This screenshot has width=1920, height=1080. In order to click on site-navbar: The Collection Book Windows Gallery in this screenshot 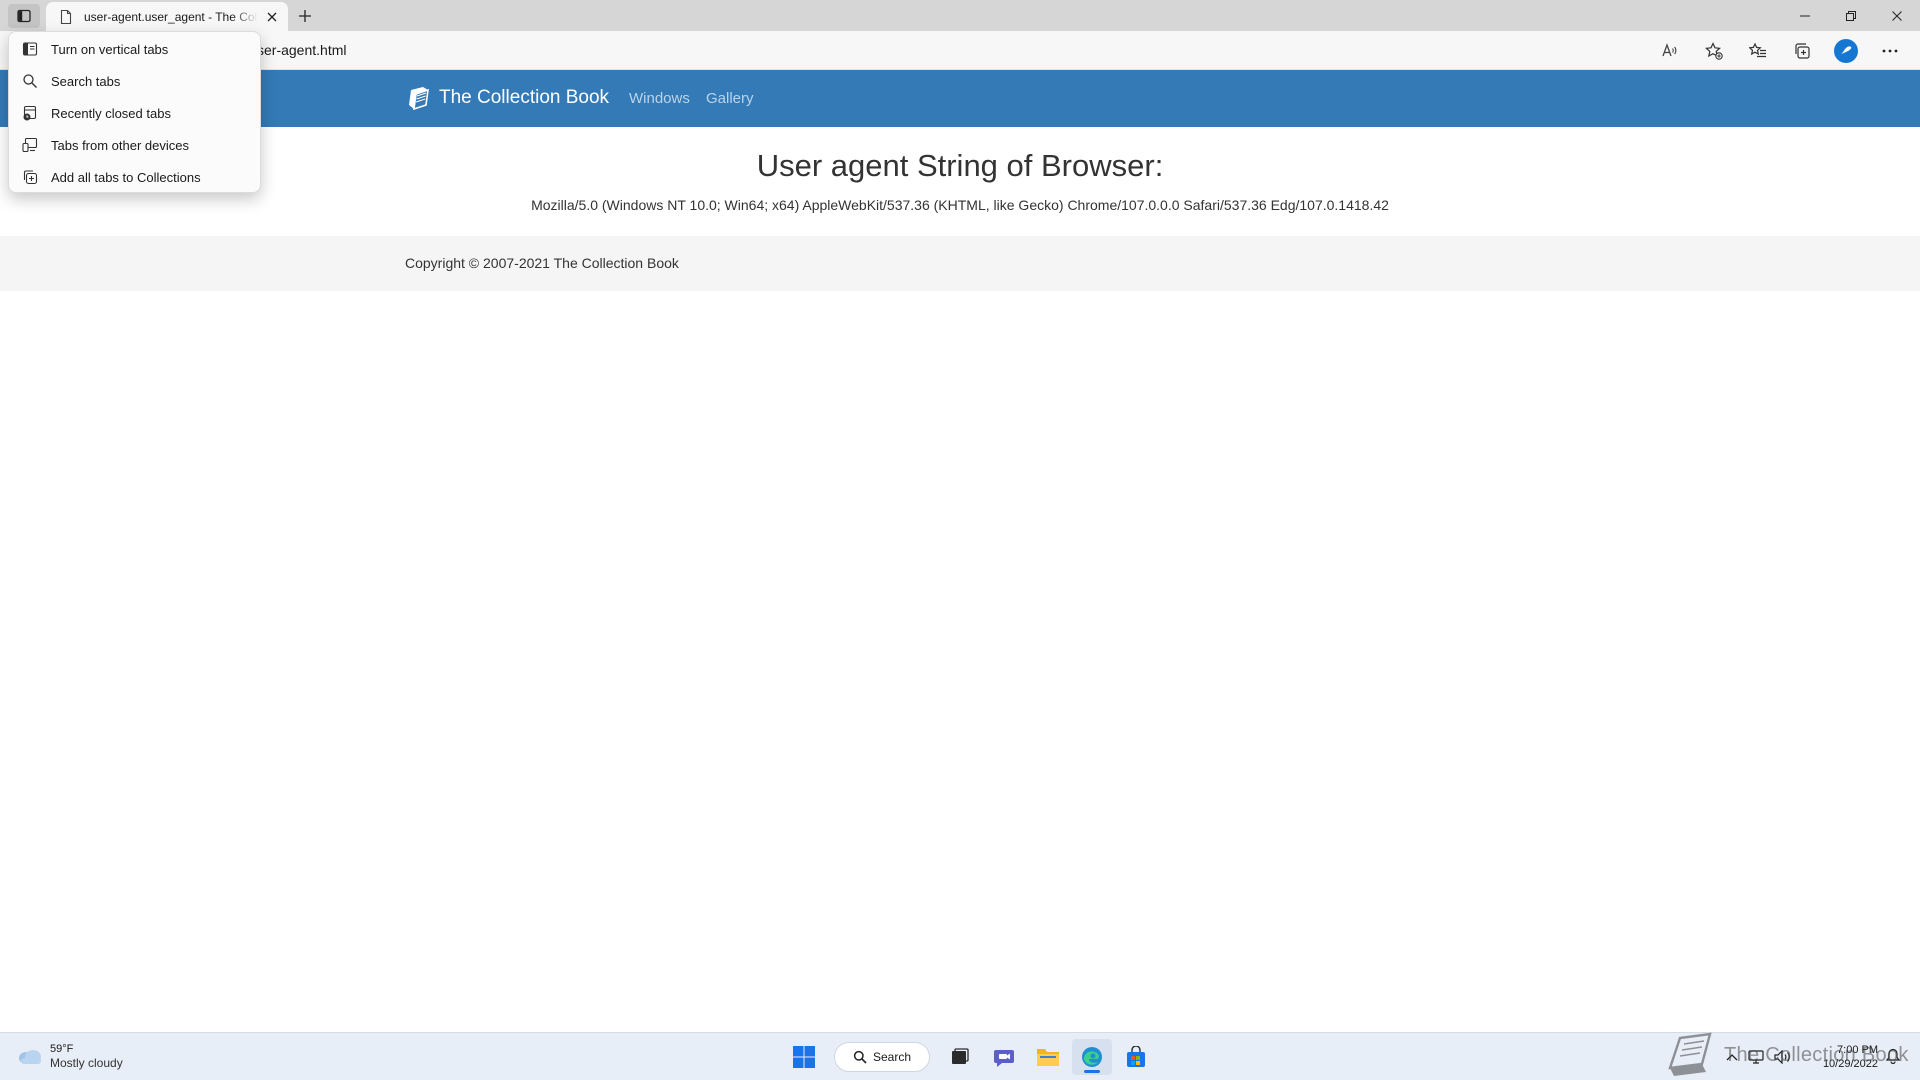, I will do `click(960, 98)`.